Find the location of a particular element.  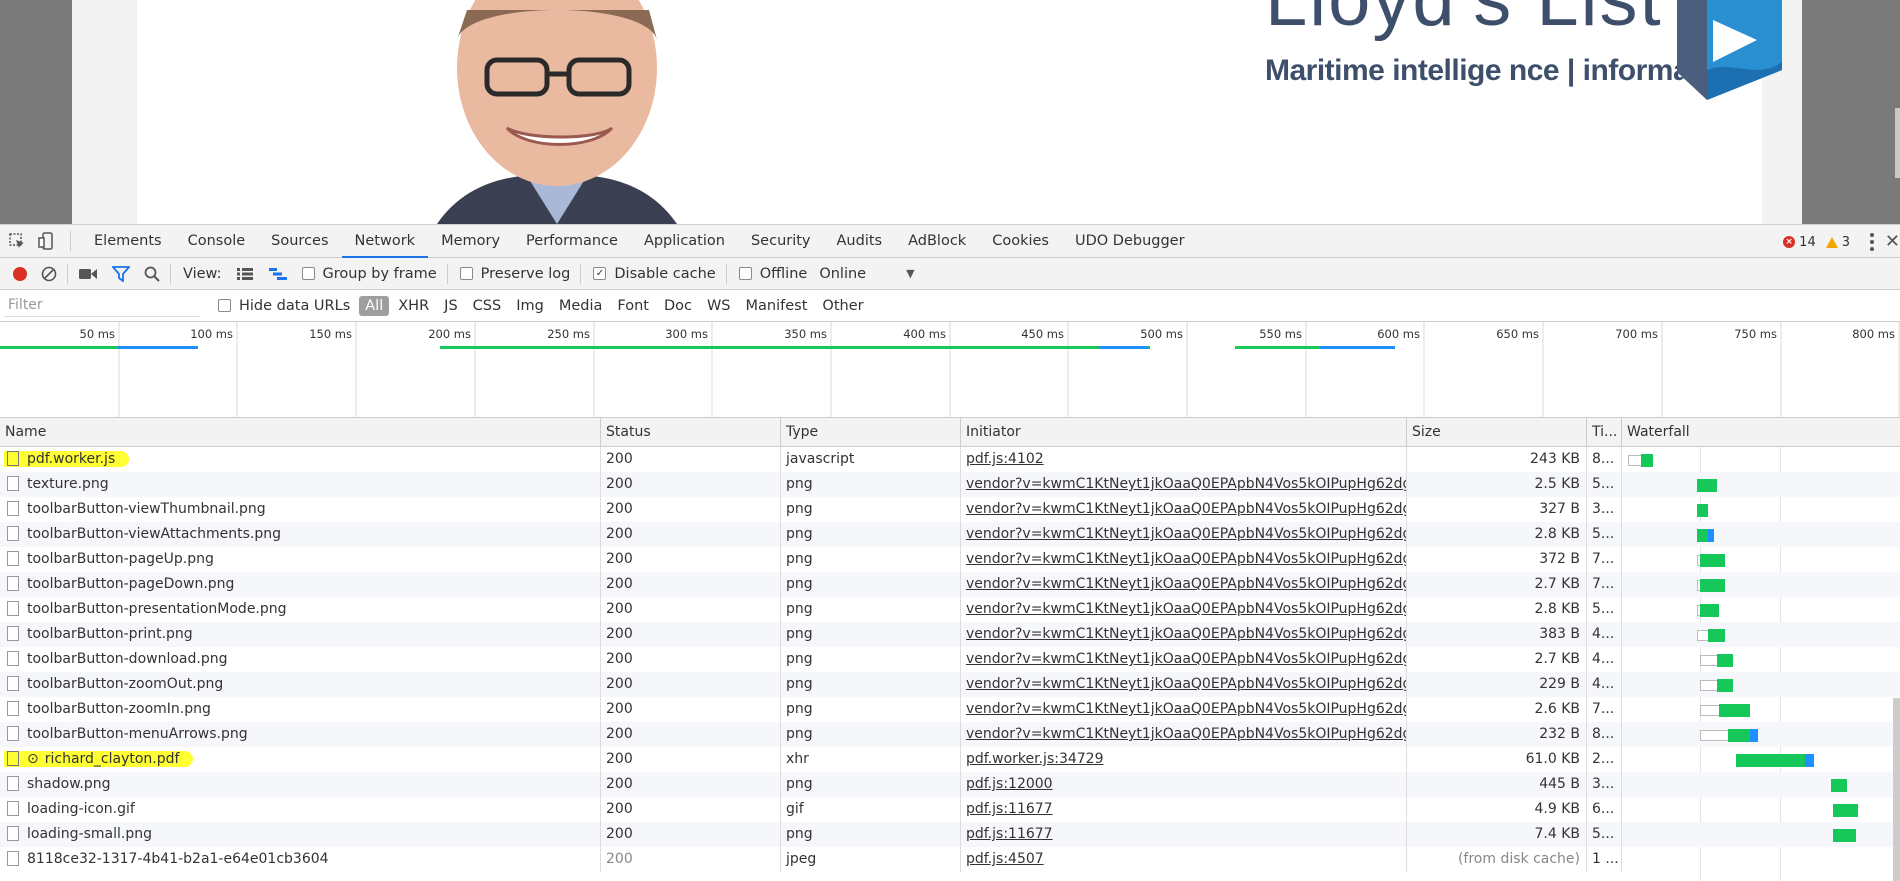

page-scrollbar is located at coordinates (1897, 143).